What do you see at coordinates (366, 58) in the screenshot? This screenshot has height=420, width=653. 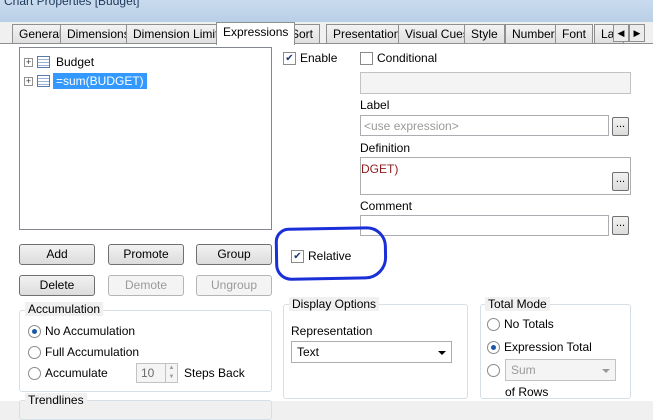 I see `checkbox-empty-icon` at bounding box center [366, 58].